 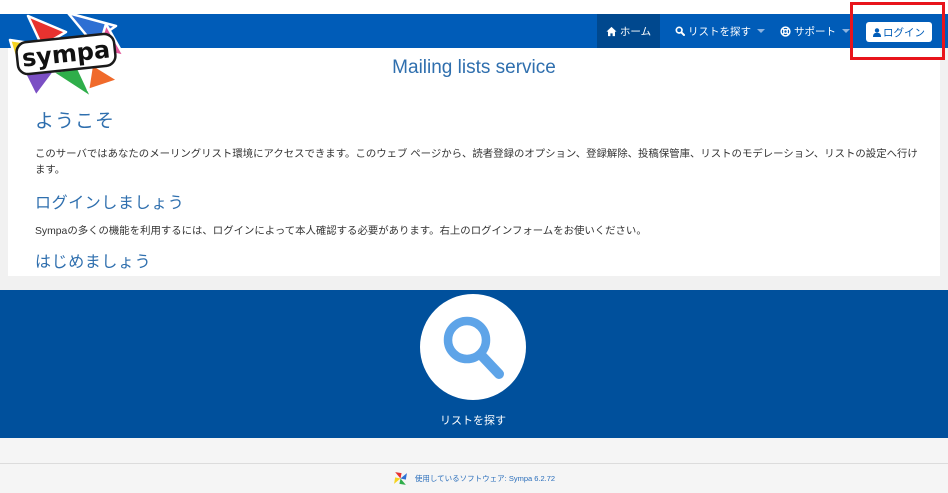 I want to click on sympa-logo-icon, so click(x=400, y=478).